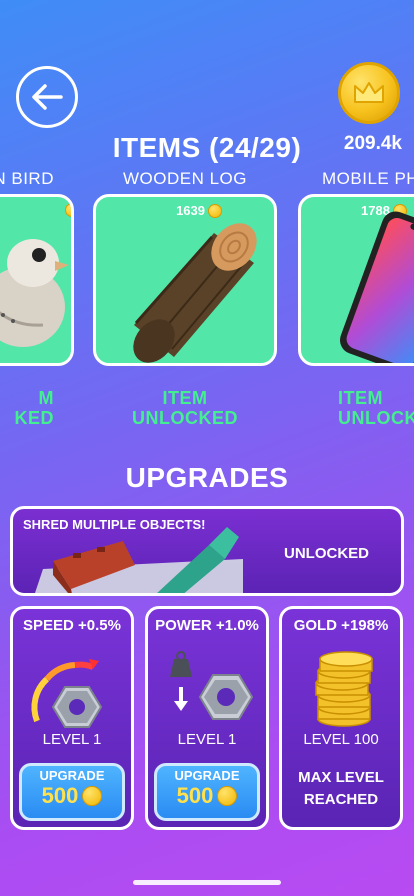  Describe the element at coordinates (207, 477) in the screenshot. I see `upgrades-title: UPGRADES` at that location.